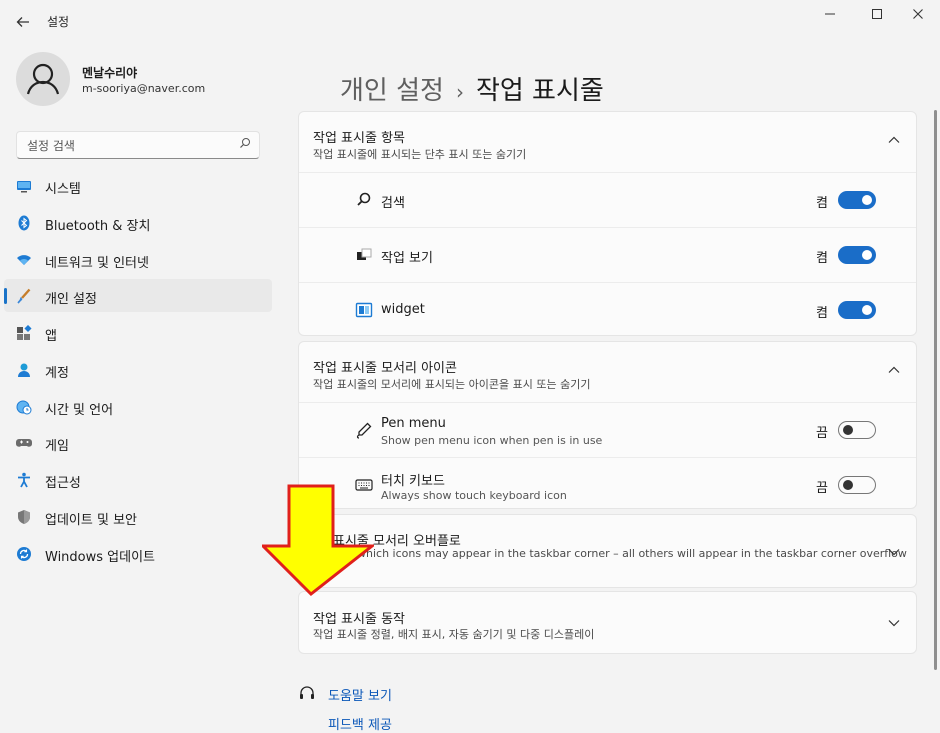 The height and width of the screenshot is (733, 940). Describe the element at coordinates (98, 226) in the screenshot. I see `sidebar-item-label: Bluetooth & 장치` at that location.